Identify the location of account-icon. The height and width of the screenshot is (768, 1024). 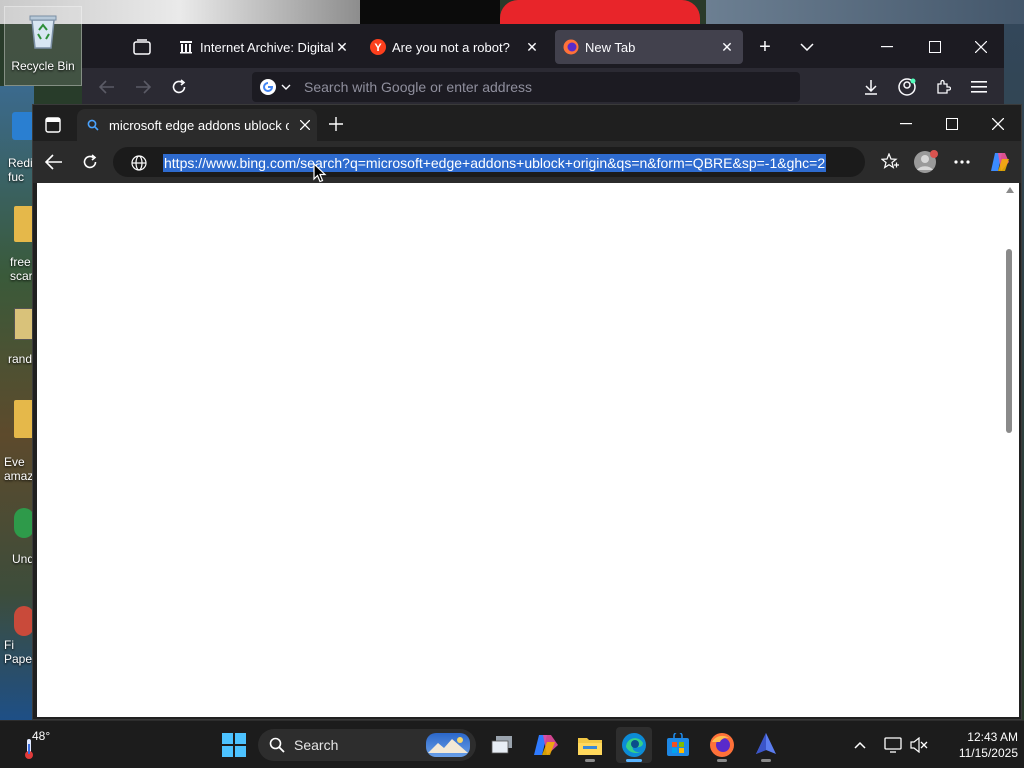
(907, 87).